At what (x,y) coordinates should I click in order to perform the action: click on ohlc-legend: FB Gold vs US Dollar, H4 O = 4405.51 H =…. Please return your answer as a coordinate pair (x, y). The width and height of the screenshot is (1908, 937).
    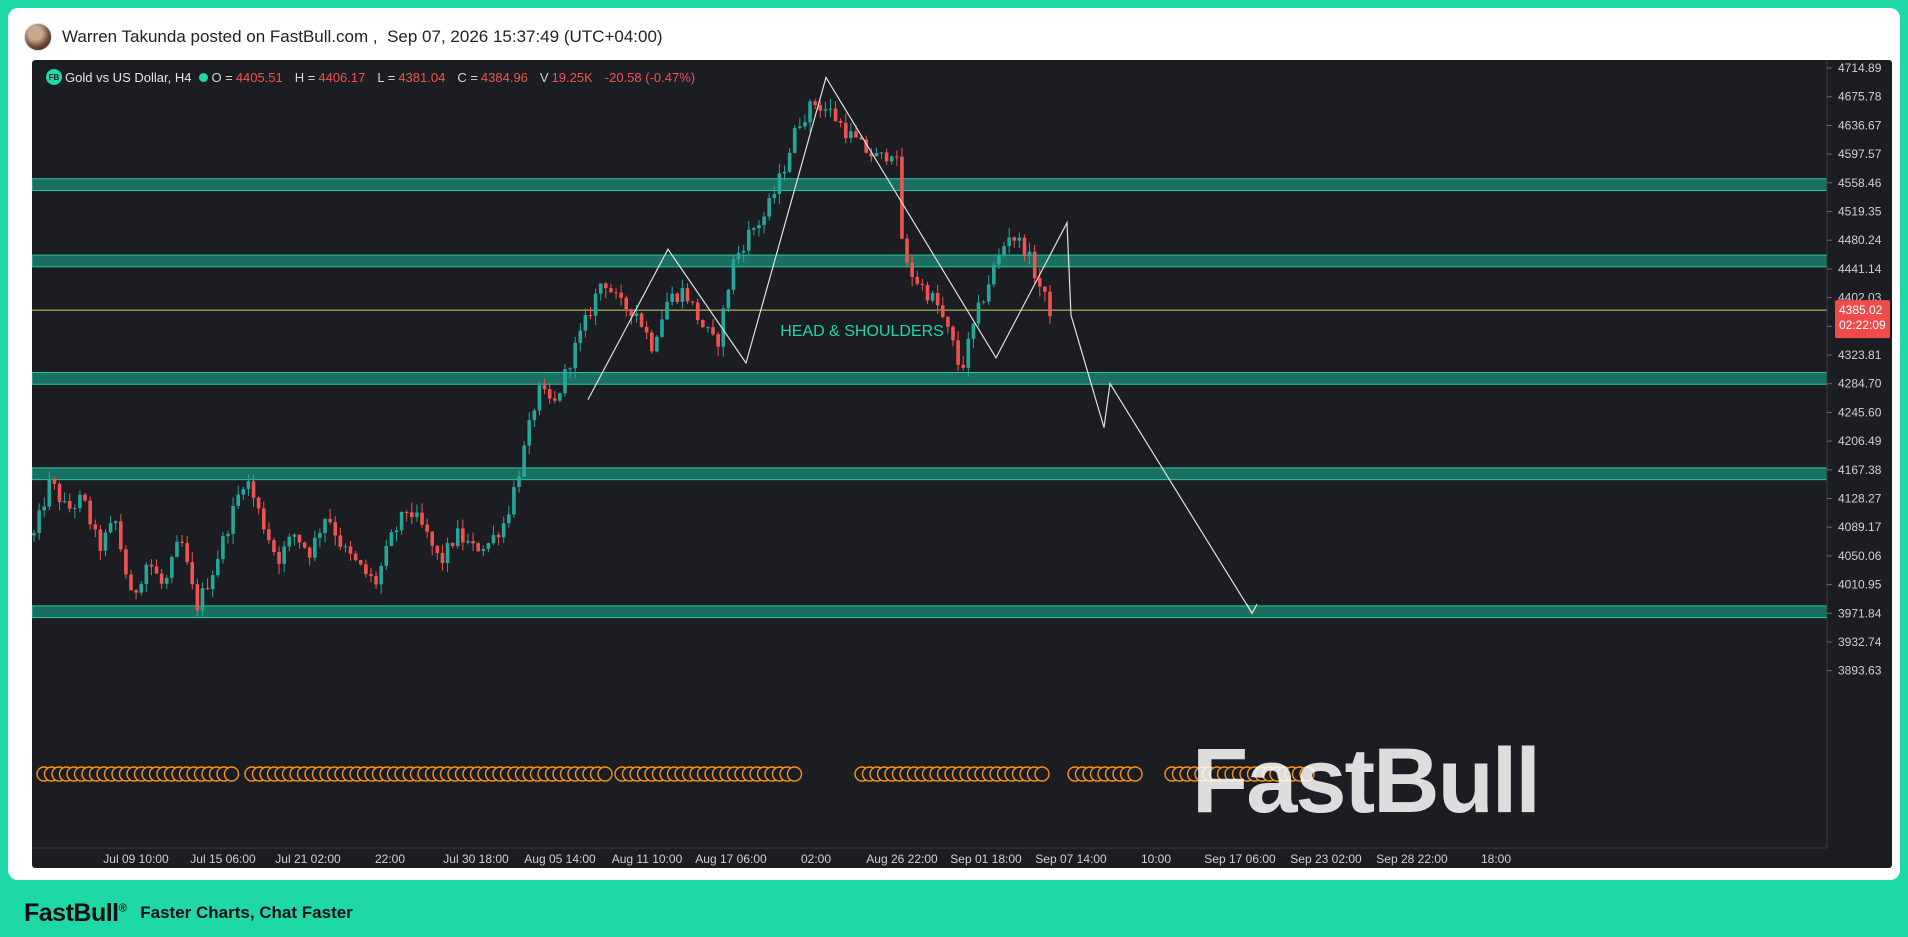
    Looking at the image, I should click on (376, 77).